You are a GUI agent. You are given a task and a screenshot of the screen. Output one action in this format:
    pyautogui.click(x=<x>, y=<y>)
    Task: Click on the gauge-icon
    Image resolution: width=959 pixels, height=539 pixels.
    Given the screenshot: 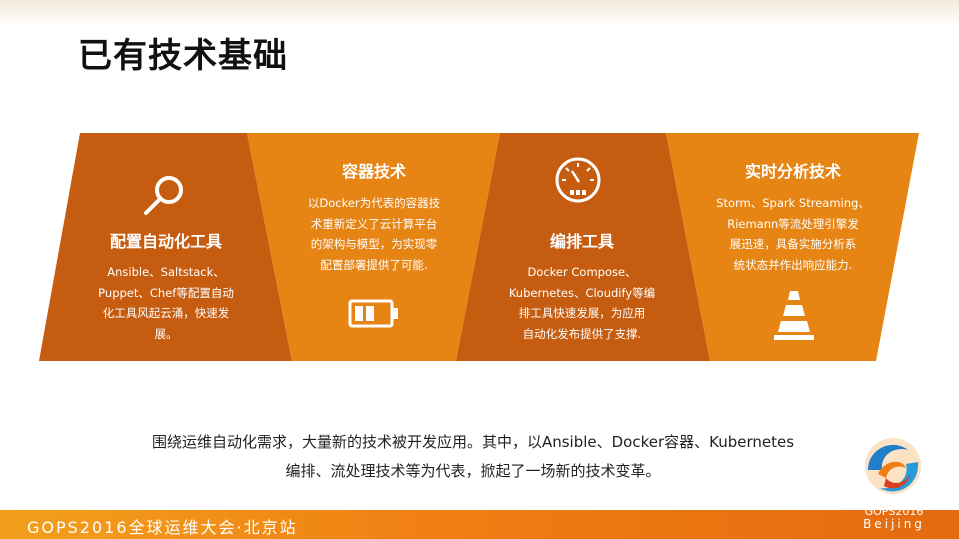 What is the action you would take?
    pyautogui.click(x=578, y=180)
    